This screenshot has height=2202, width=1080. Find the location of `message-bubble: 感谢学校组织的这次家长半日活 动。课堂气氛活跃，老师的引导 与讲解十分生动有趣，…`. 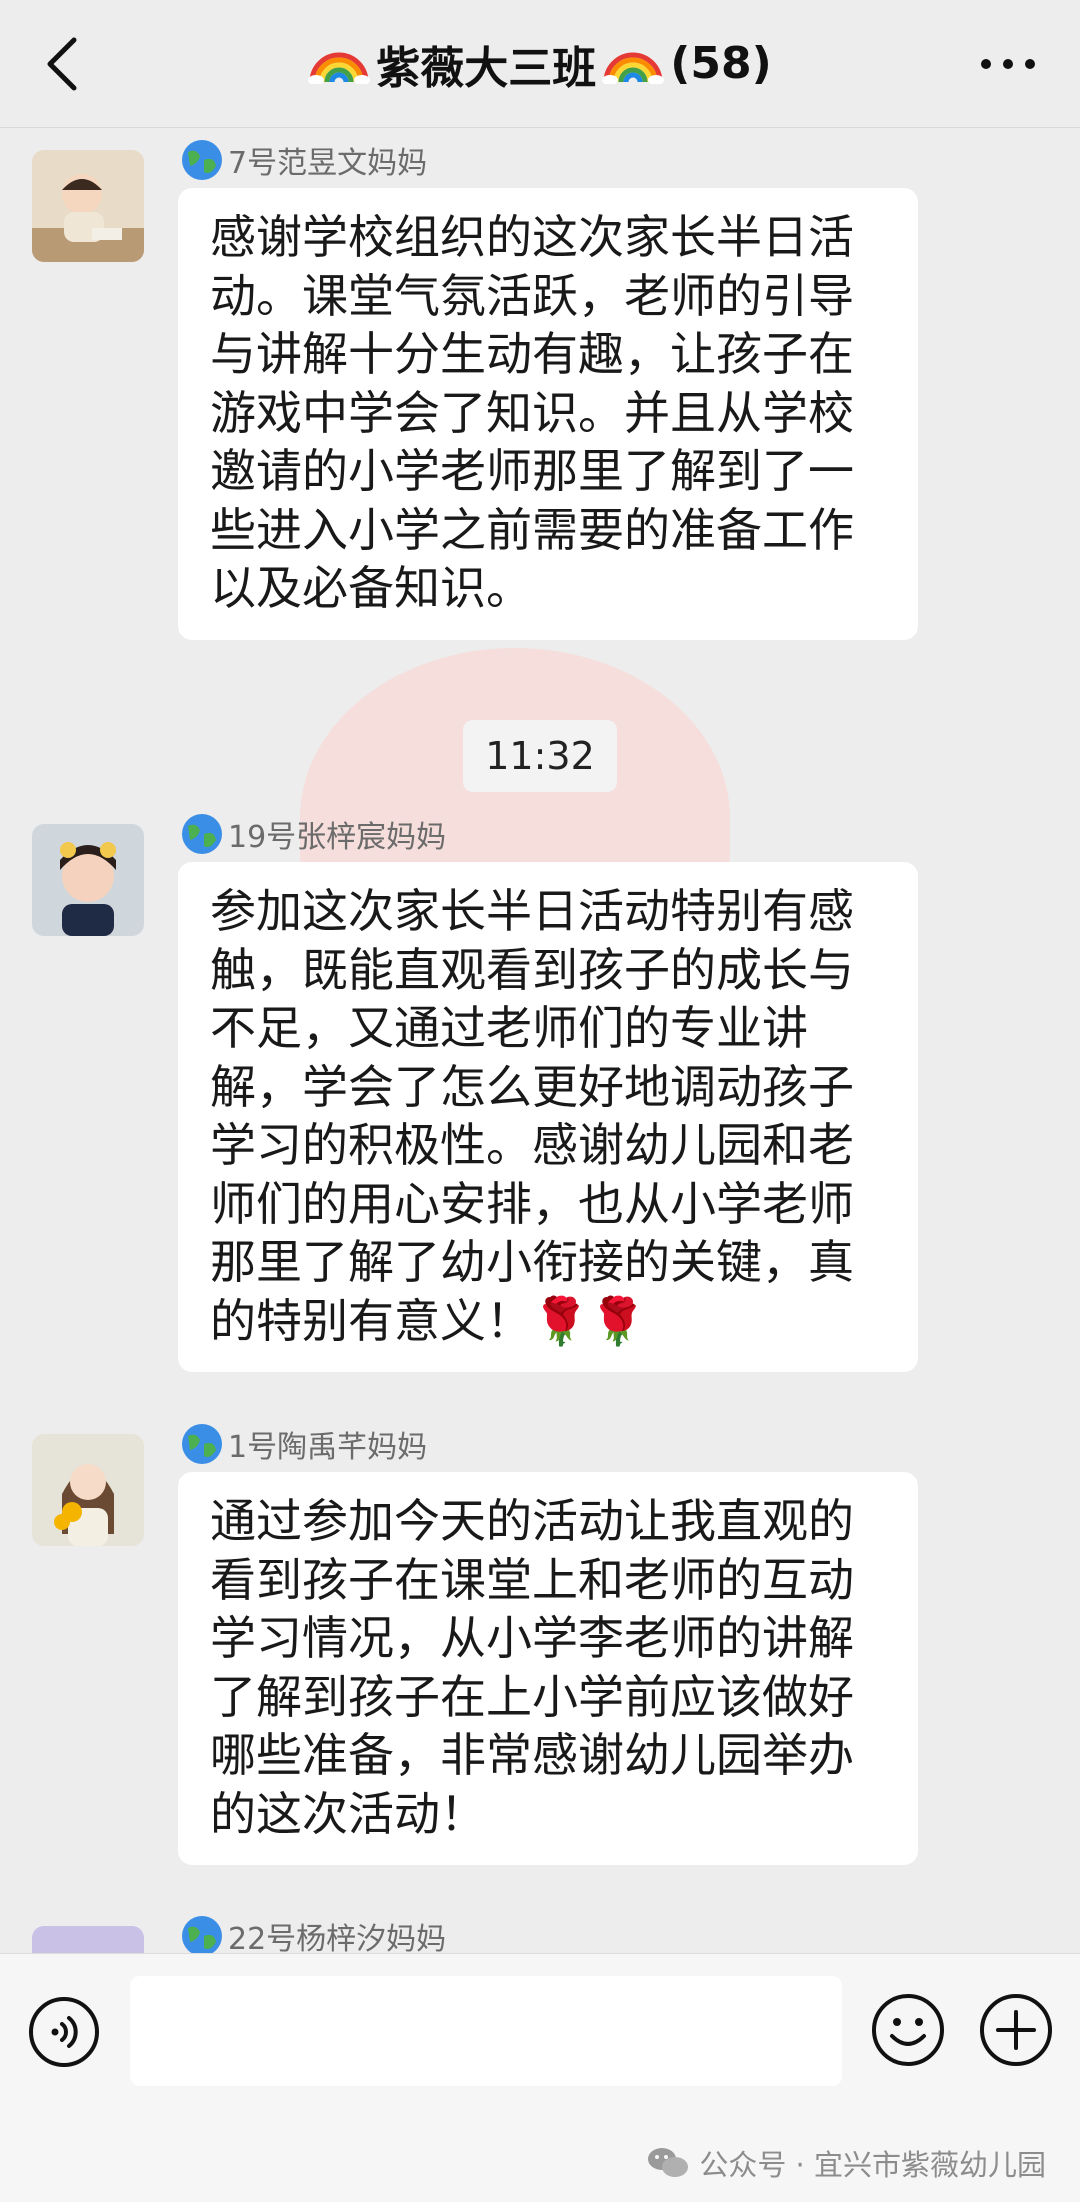

message-bubble: 感谢学校组织的这次家长半日活 动。课堂气氛活跃，老师的引导 与讲解十分生动有趣，… is located at coordinates (548, 414).